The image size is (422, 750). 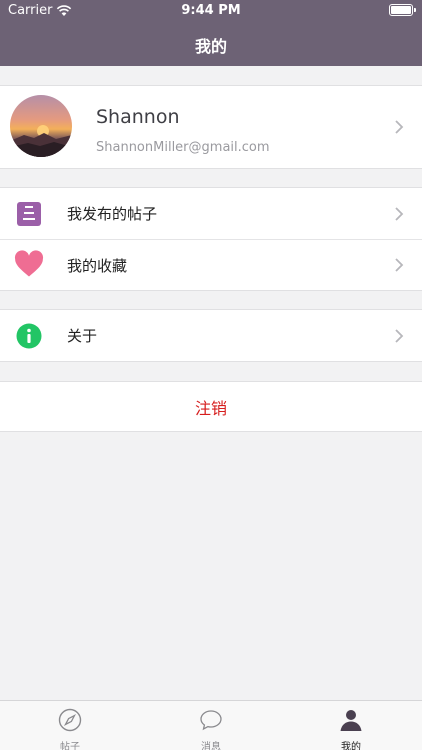 What do you see at coordinates (351, 720) in the screenshot?
I see `person-icon` at bounding box center [351, 720].